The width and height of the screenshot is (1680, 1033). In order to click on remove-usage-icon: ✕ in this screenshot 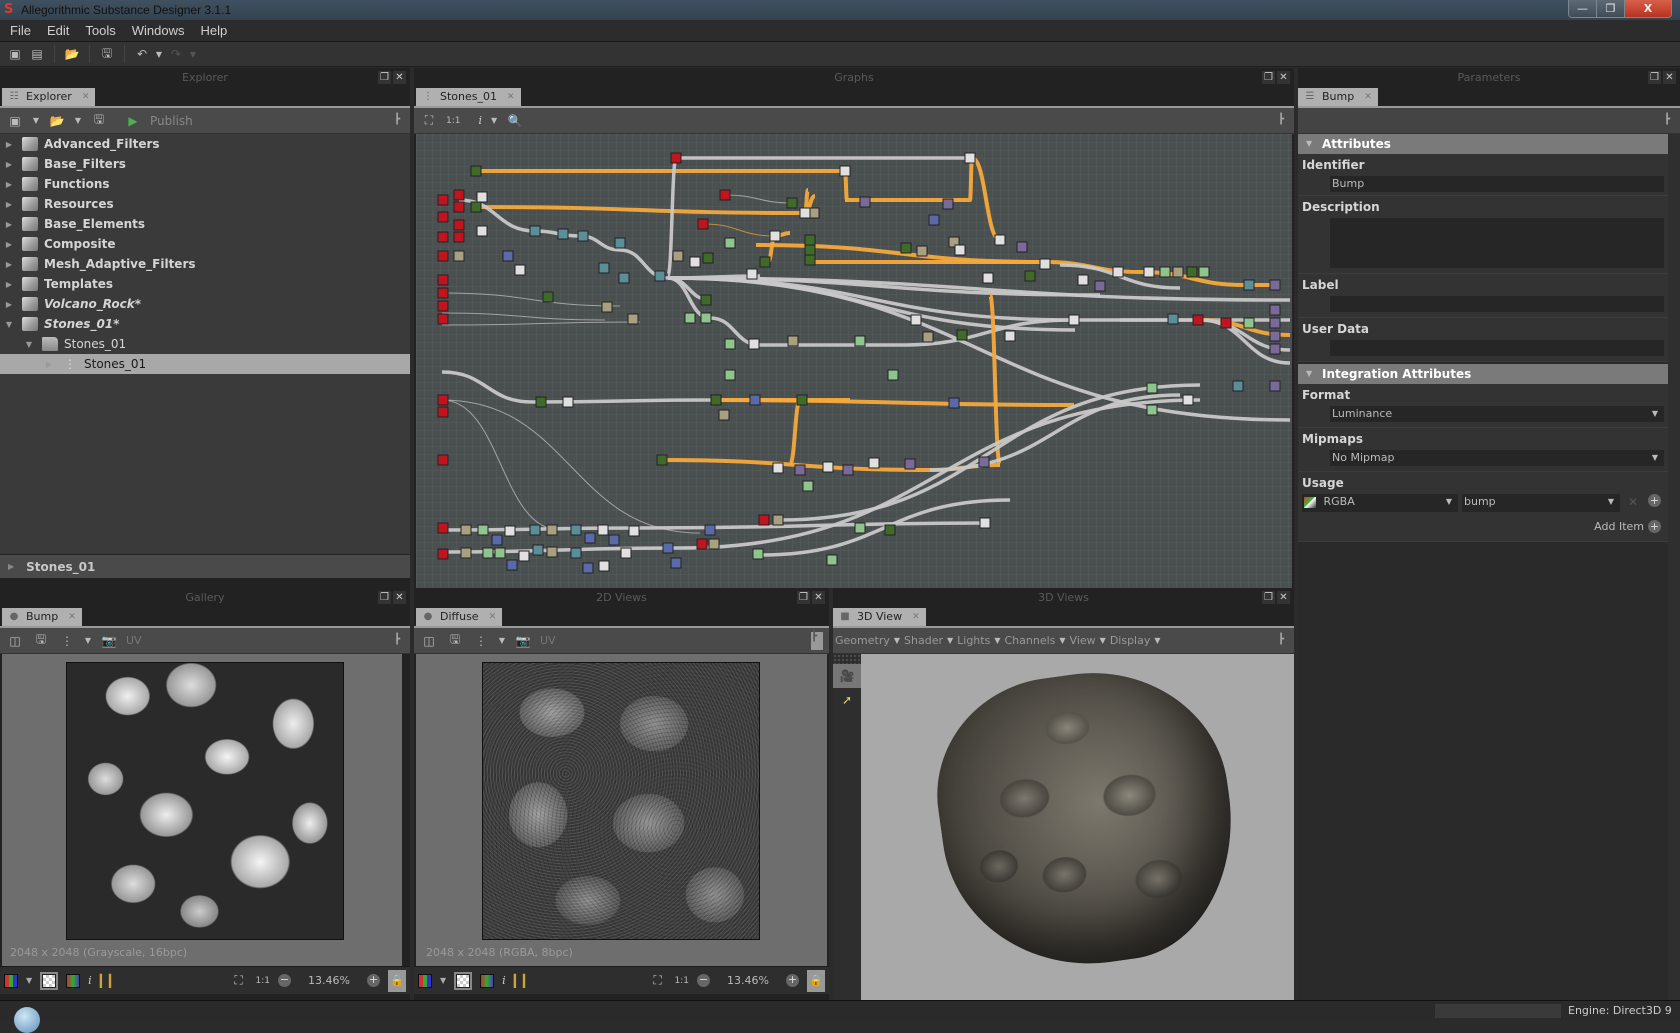, I will do `click(1633, 502)`.